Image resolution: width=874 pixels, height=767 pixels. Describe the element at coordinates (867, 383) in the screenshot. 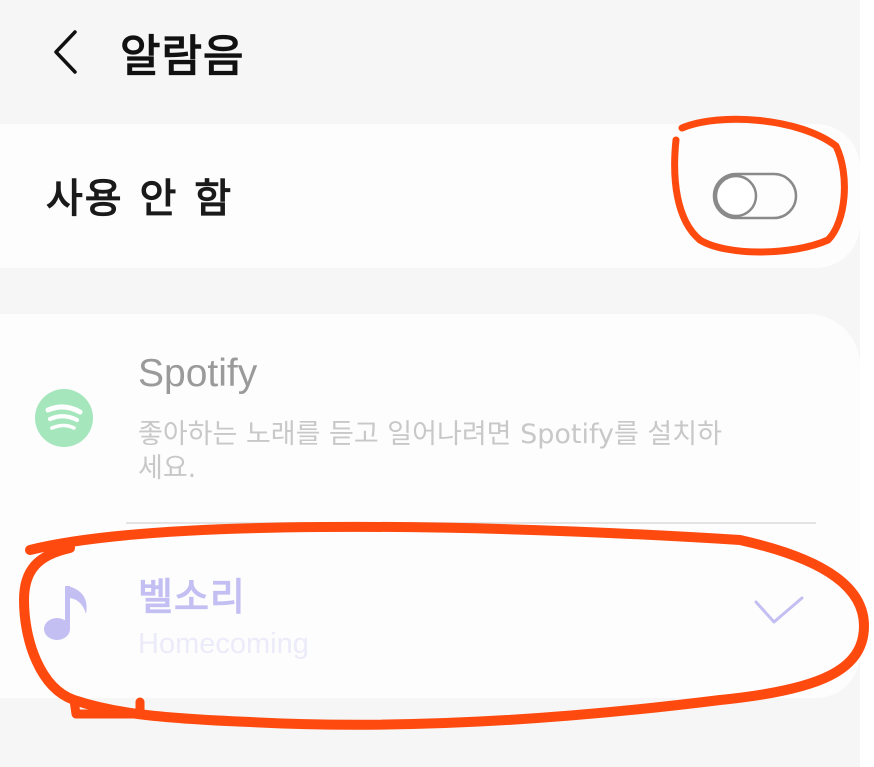

I see `right-edge-strip` at that location.